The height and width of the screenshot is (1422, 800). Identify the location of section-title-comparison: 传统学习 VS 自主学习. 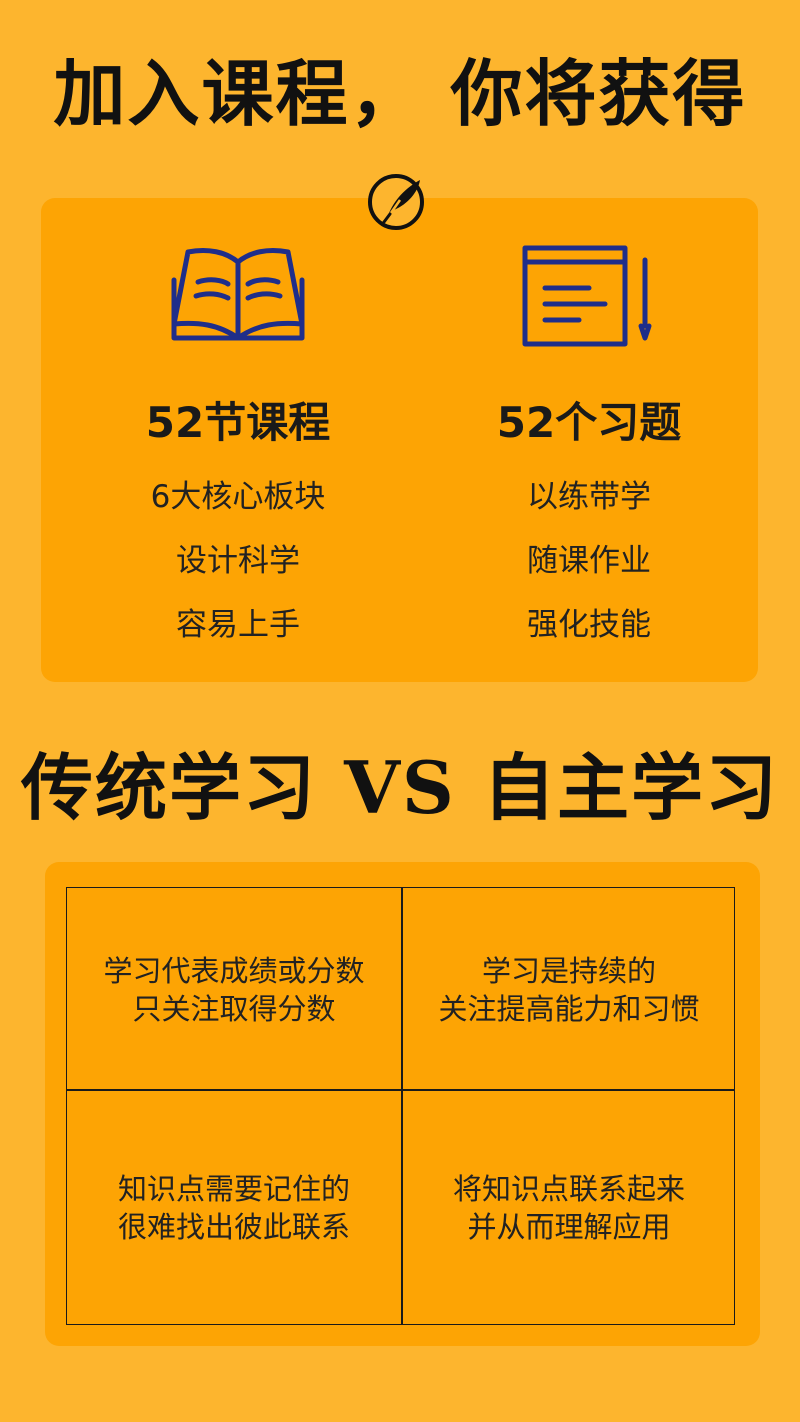
(400, 787).